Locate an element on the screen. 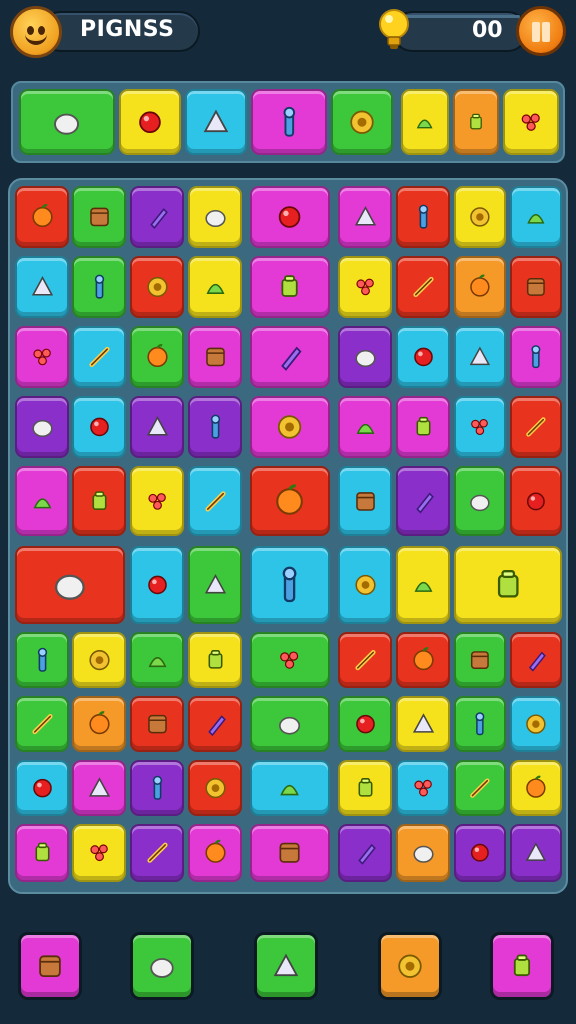  lightbulb-icon is located at coordinates (394, 30).